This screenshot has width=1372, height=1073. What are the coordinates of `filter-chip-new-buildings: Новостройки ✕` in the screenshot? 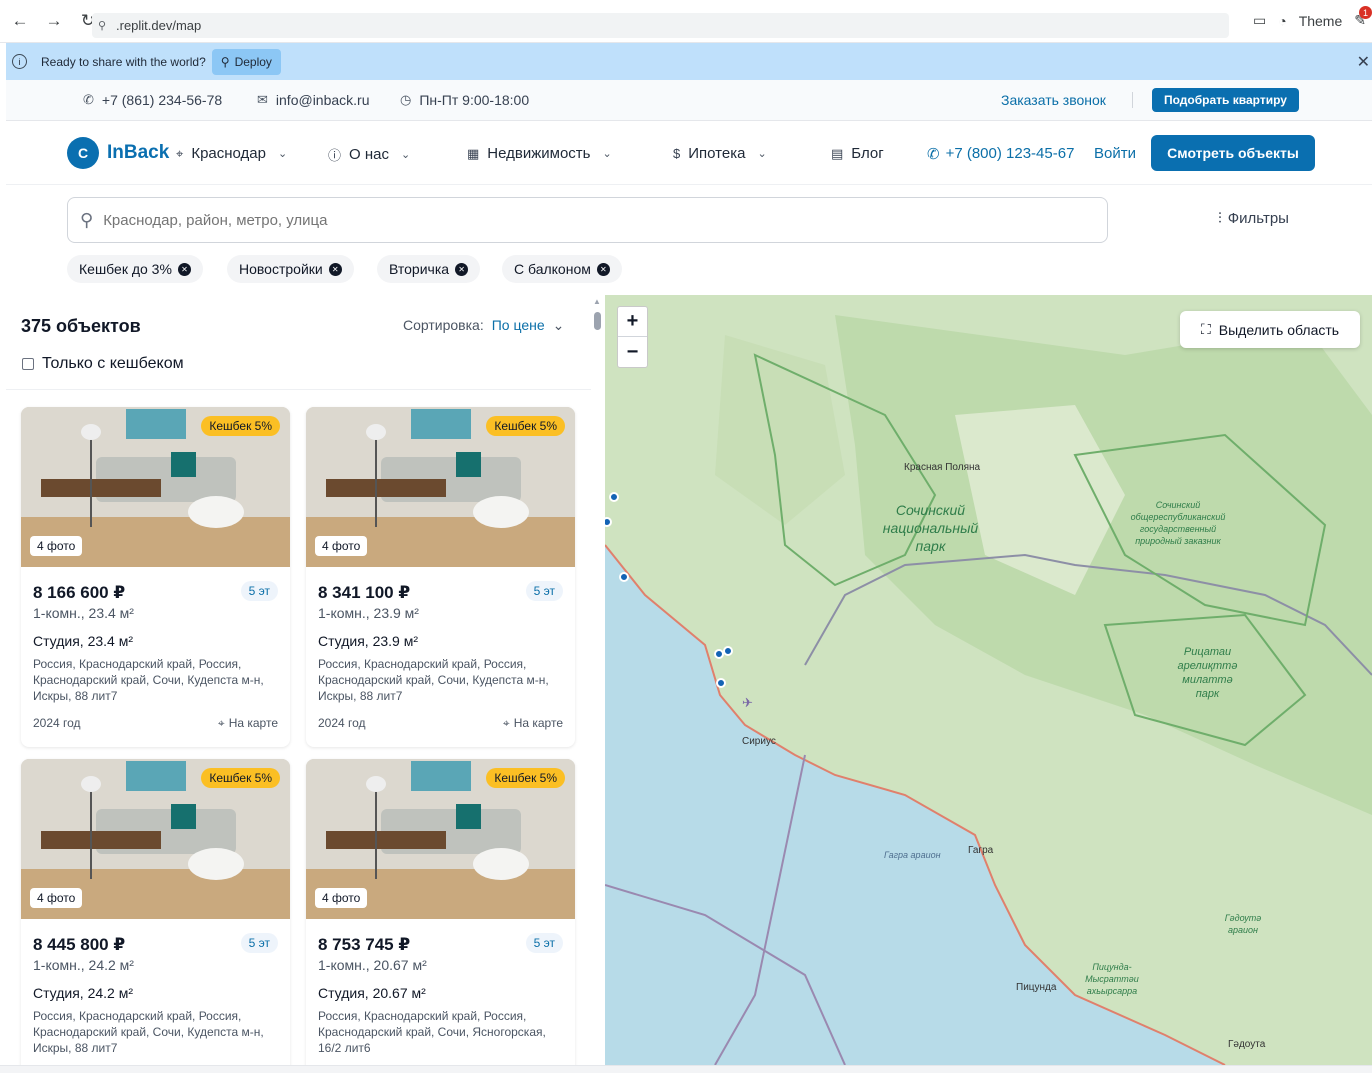 It's located at (290, 269).